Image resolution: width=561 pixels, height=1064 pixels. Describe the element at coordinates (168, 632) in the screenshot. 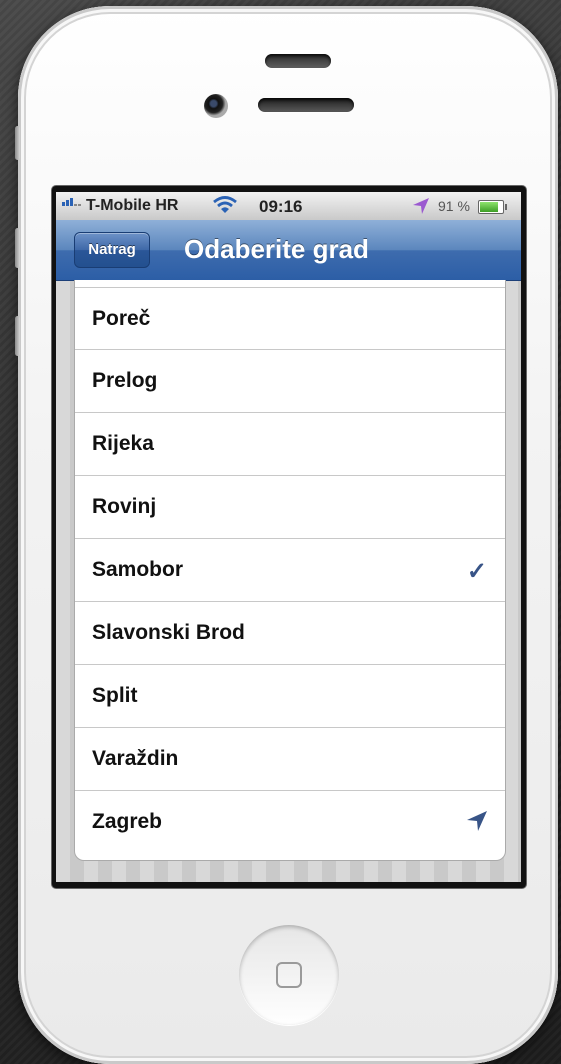

I see `city-name: Slavonski Brod` at that location.